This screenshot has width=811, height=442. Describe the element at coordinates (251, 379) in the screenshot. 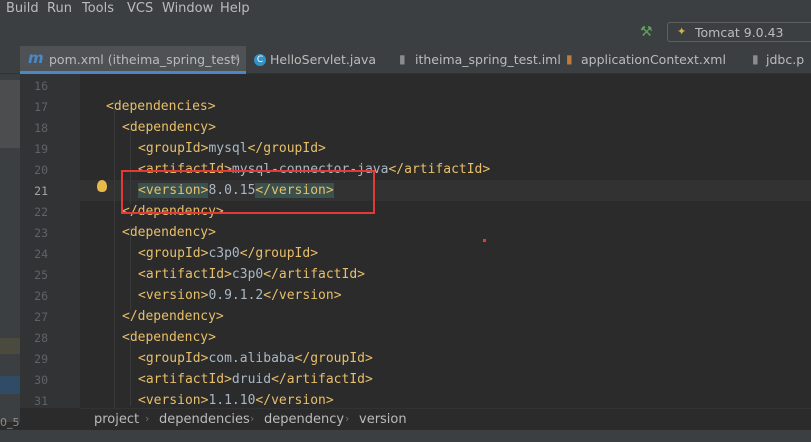

I see `xml-value: druid` at that location.